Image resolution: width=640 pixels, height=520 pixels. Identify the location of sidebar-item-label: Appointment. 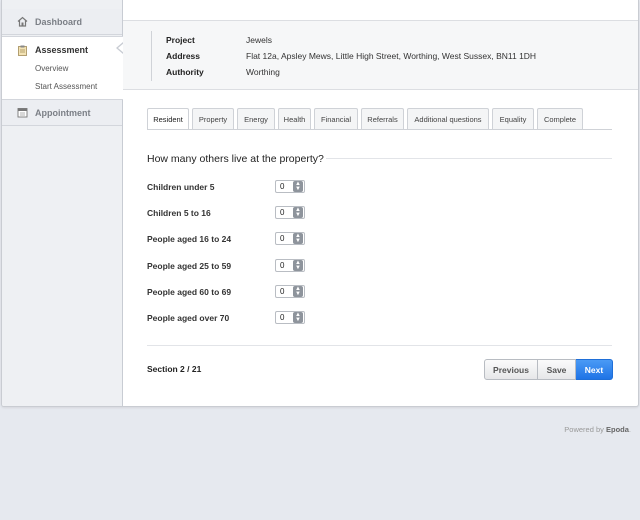
(63, 112).